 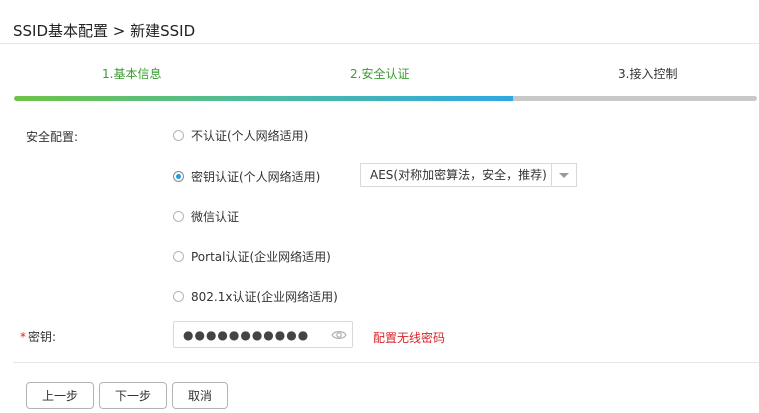 I want to click on key-label: * 密钥:, so click(x=38, y=336).